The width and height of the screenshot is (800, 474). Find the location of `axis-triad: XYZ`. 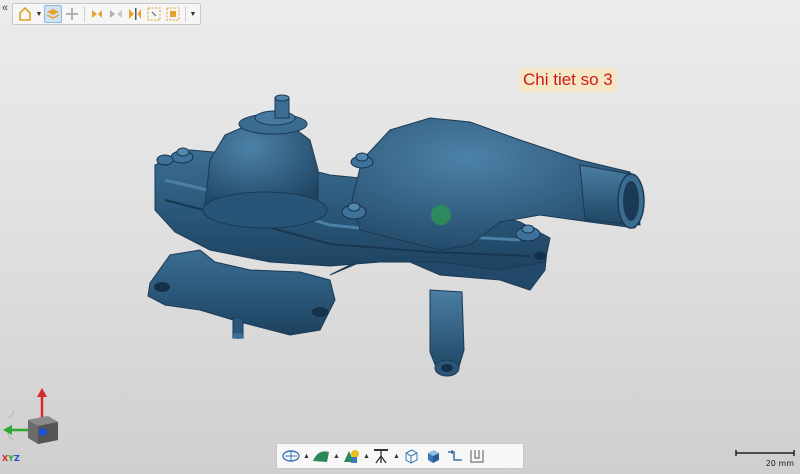

axis-triad: XYZ is located at coordinates (35, 430).